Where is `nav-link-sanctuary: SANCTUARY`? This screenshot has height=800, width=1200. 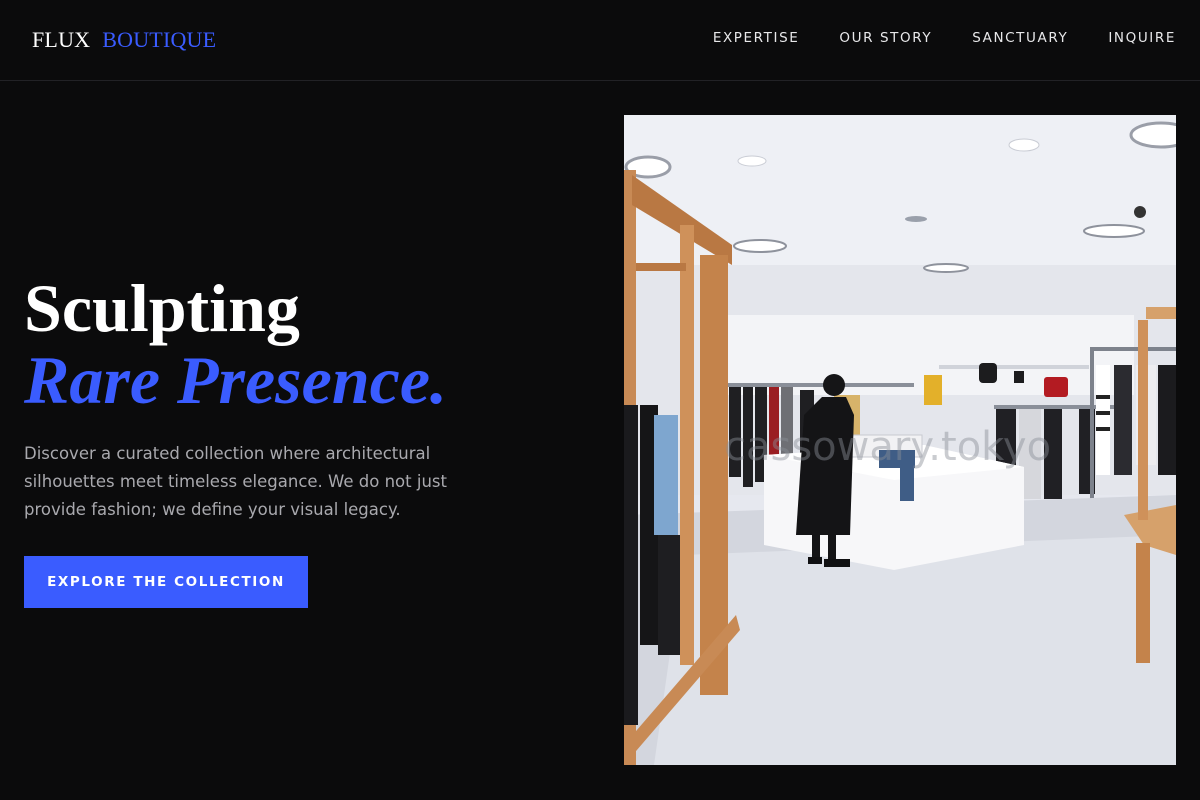
nav-link-sanctuary: SANCTUARY is located at coordinates (1020, 38).